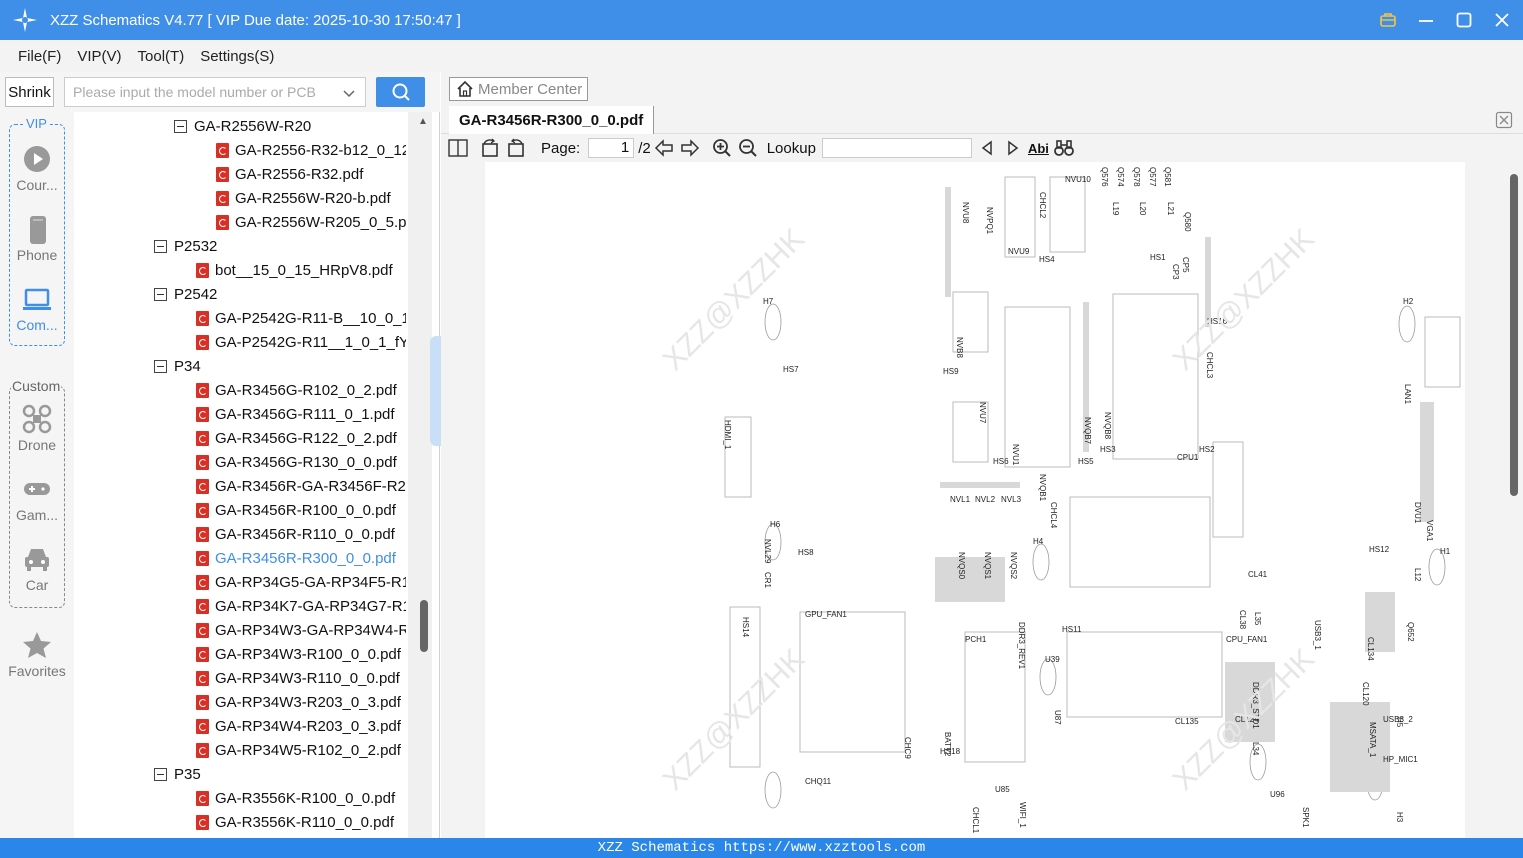 The height and width of the screenshot is (858, 1523). Describe the element at coordinates (552, 120) in the screenshot. I see `document-tab: GA-R3456R-R300_0_0.pdf` at that location.